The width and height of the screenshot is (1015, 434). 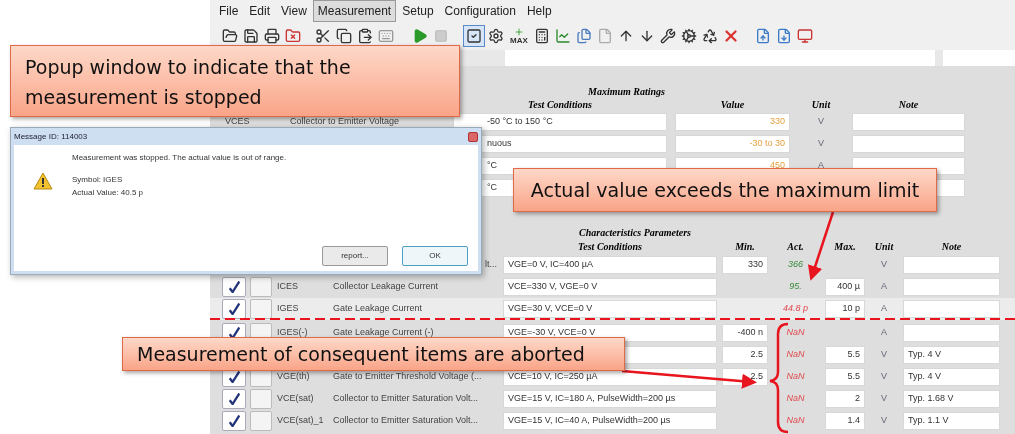 I want to click on parameter-name: Gate Leakage Current (-), so click(x=383, y=333).